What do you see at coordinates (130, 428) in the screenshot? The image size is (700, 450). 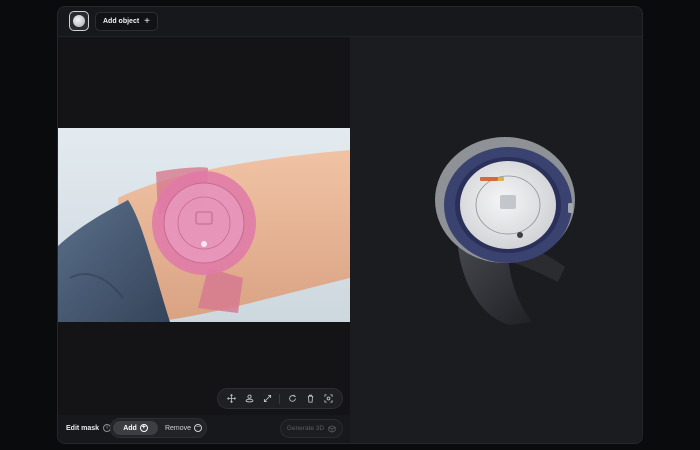 I see `mask-add-label: Add` at bounding box center [130, 428].